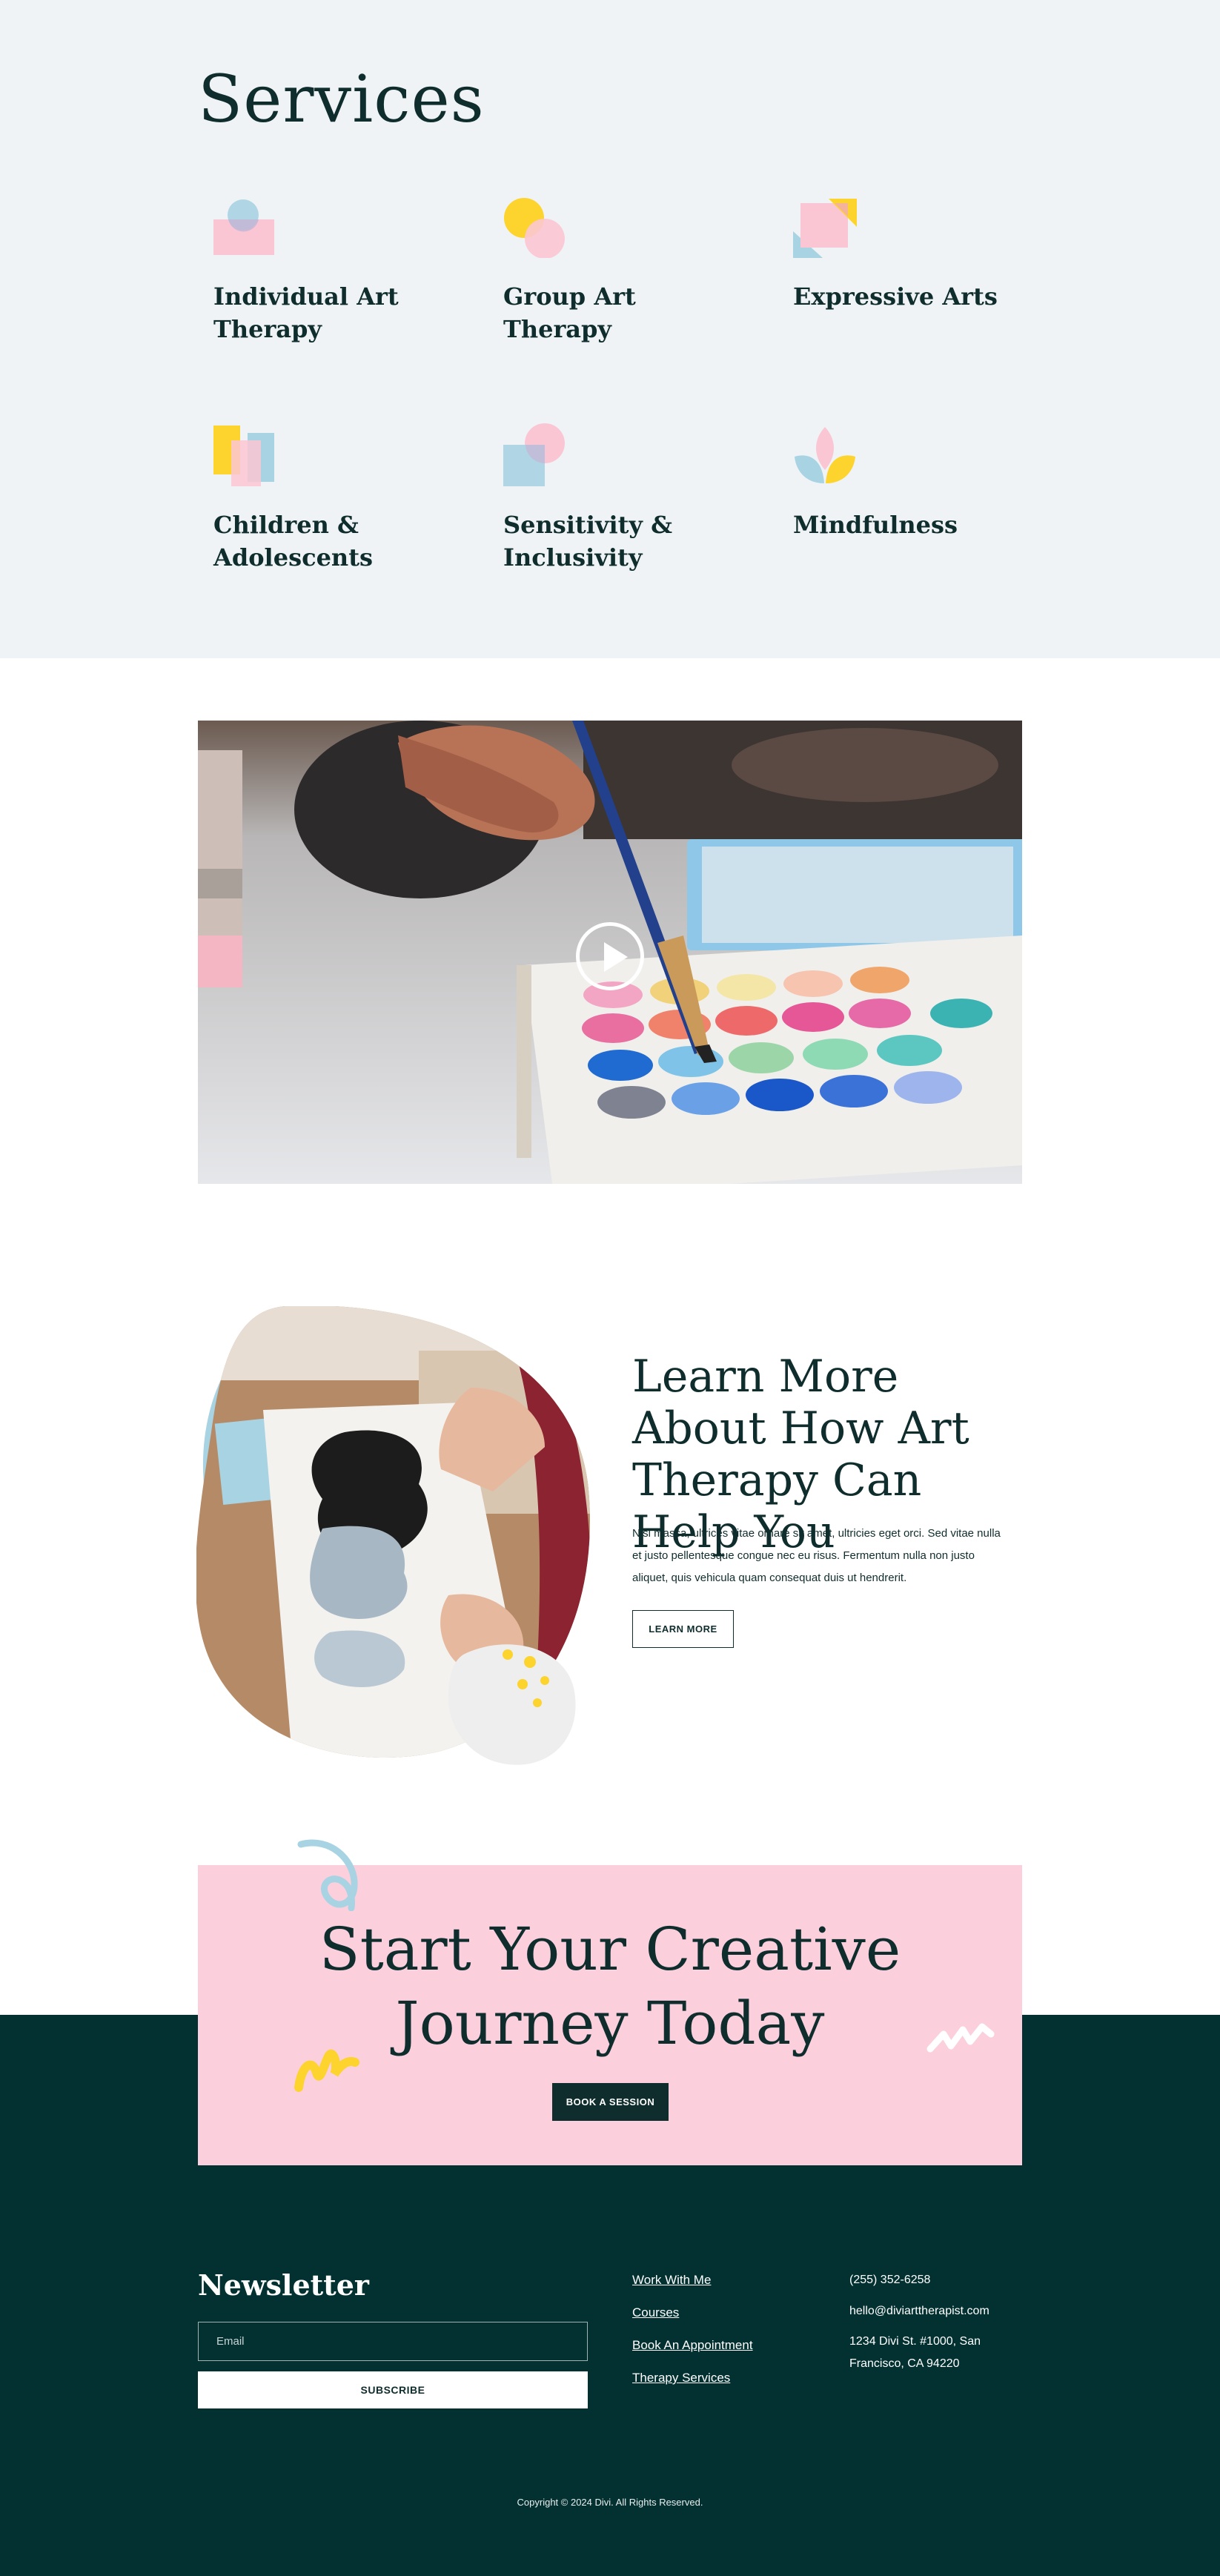  Describe the element at coordinates (393, 2389) in the screenshot. I see `subscribe-button: SUBSCRIBE` at that location.